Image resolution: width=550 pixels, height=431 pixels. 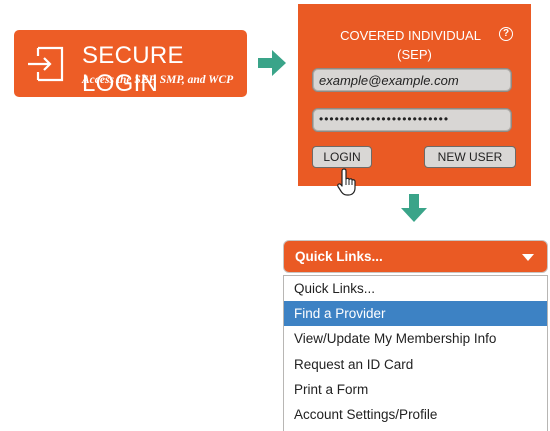 What do you see at coordinates (414, 54) in the screenshot?
I see `panel-header-subtitle: (SEP)` at bounding box center [414, 54].